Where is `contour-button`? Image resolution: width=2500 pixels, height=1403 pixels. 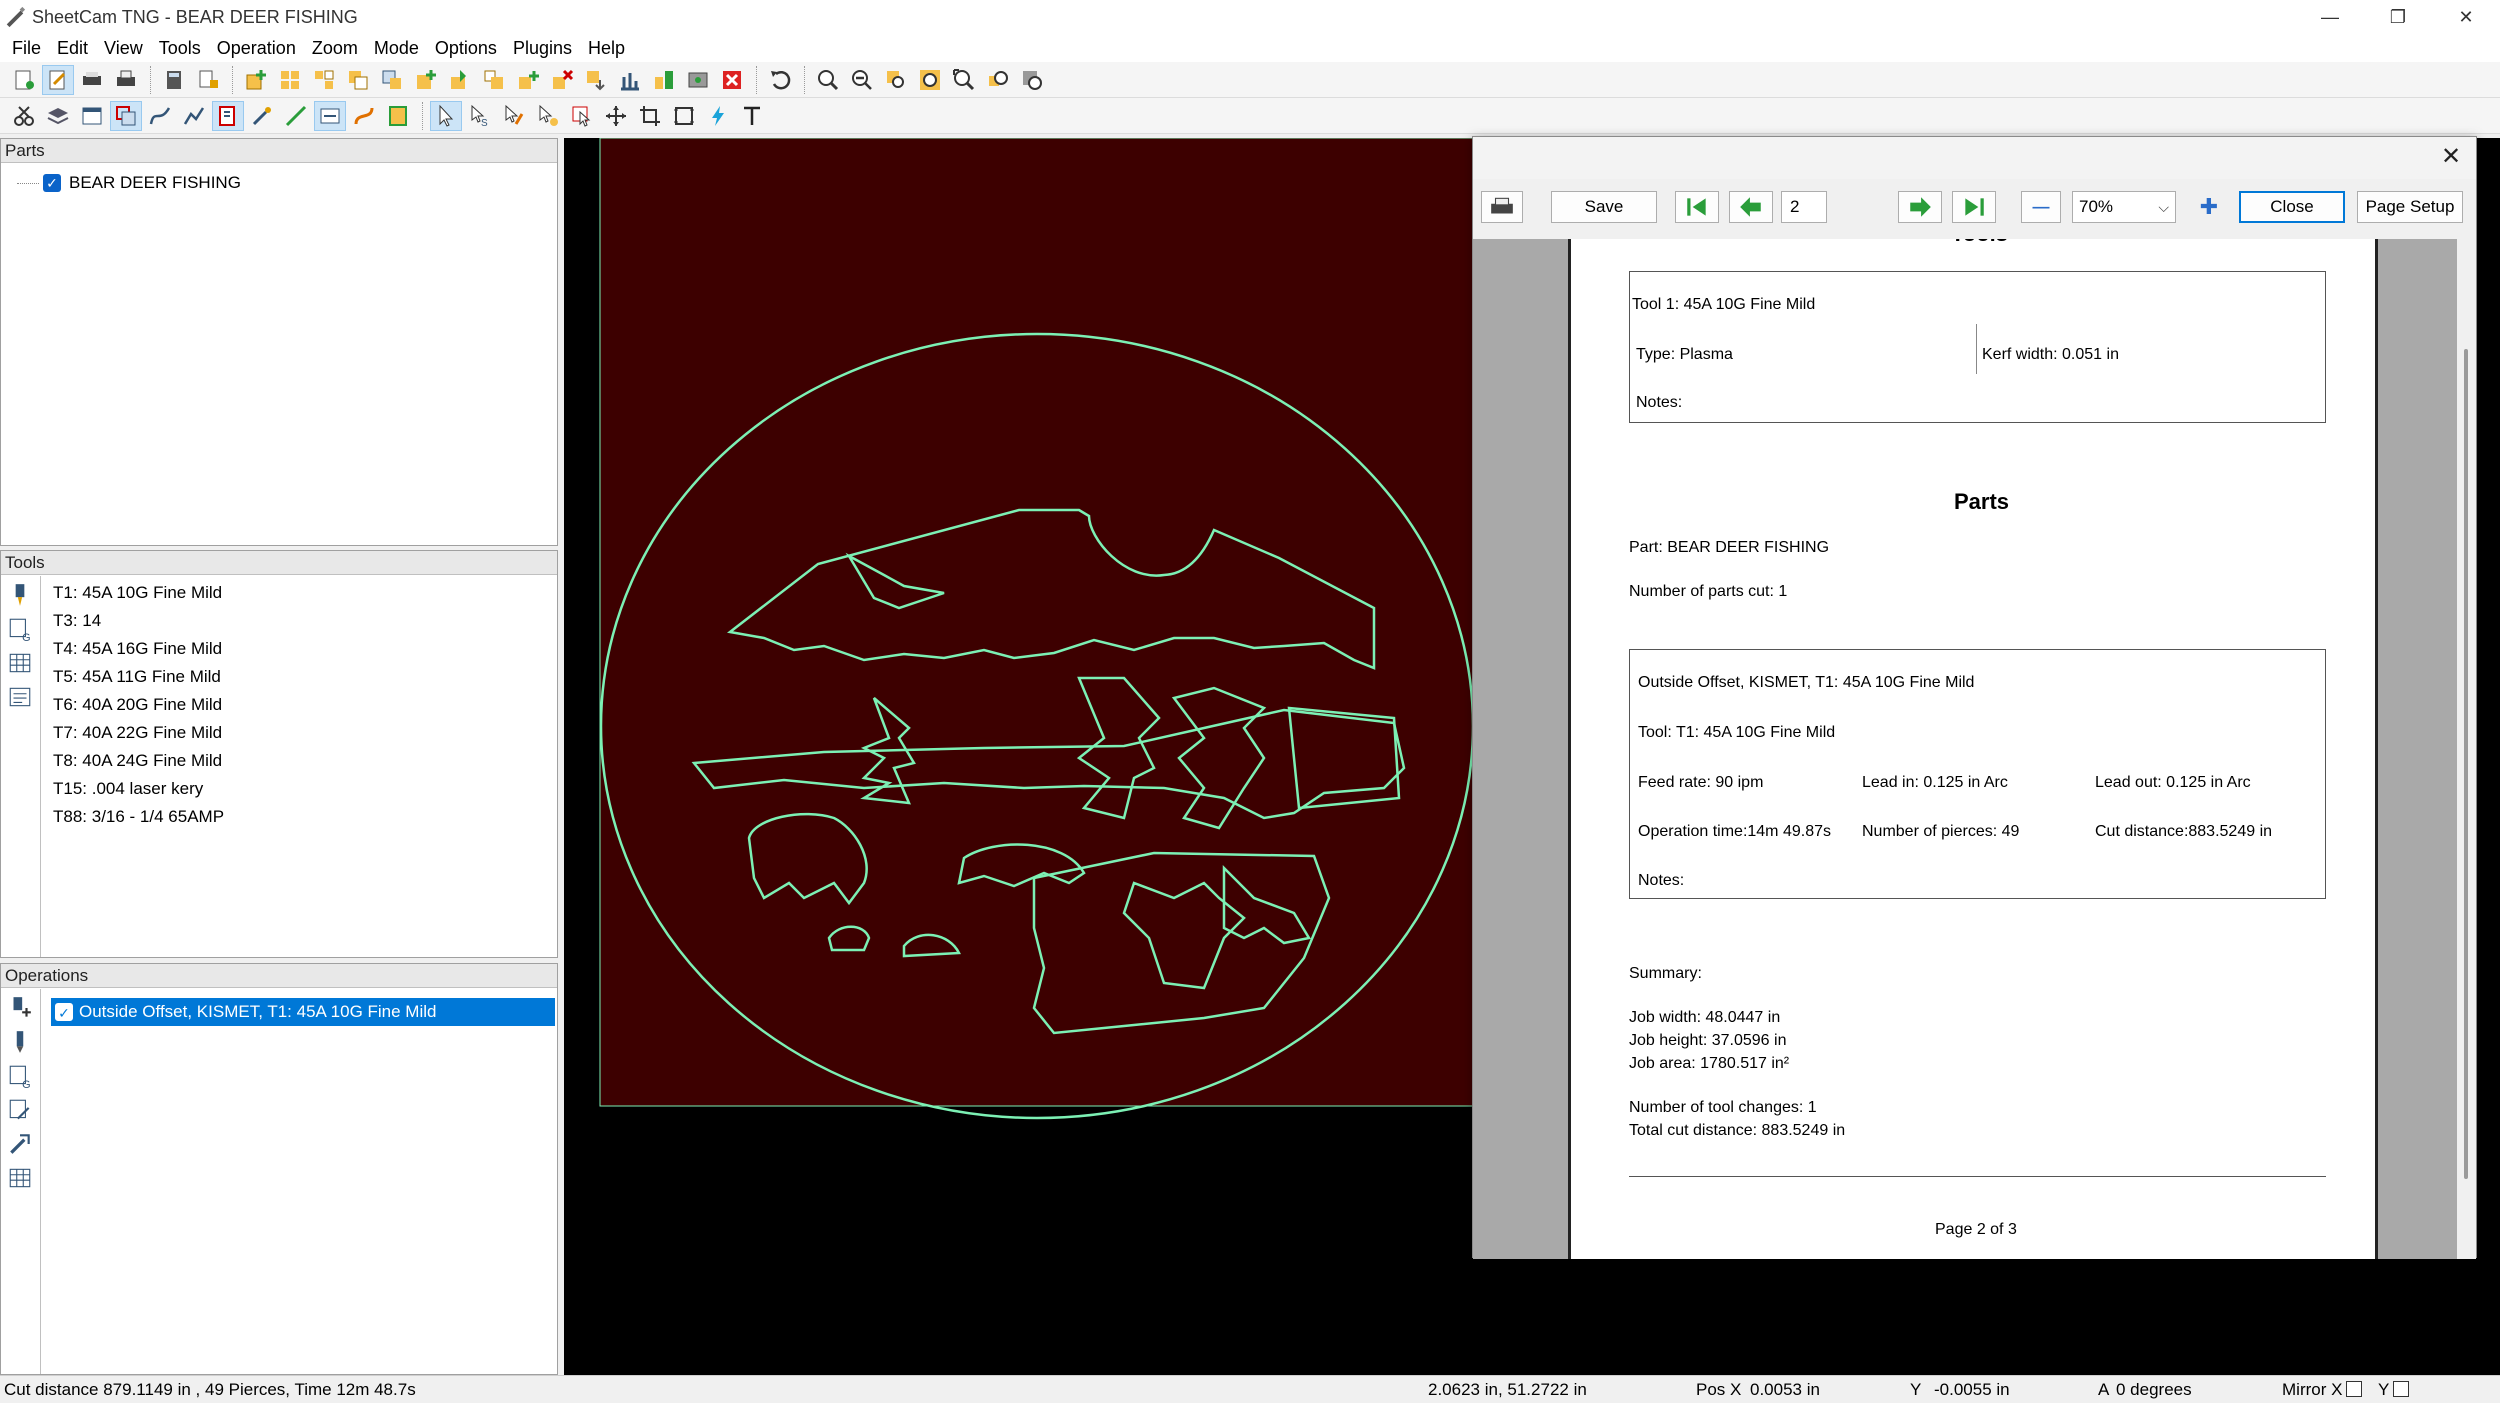 contour-button is located at coordinates (160, 116).